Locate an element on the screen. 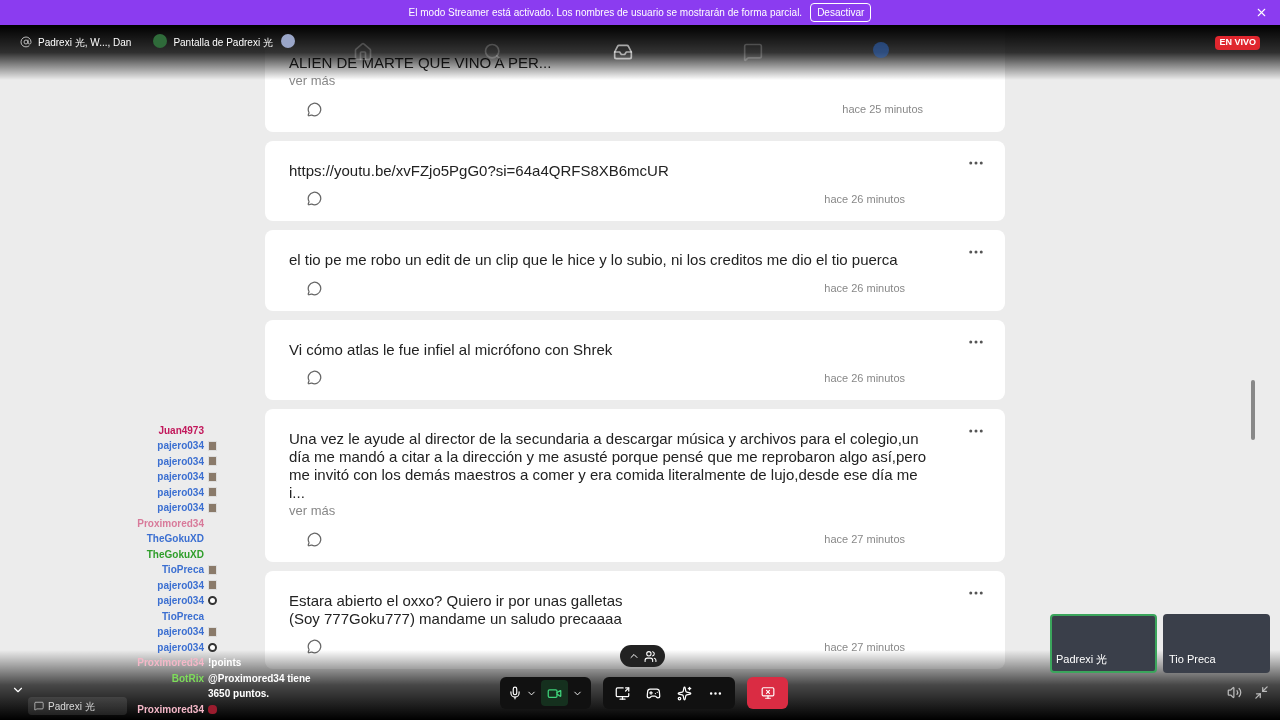  people-icon is located at coordinates (650, 656).